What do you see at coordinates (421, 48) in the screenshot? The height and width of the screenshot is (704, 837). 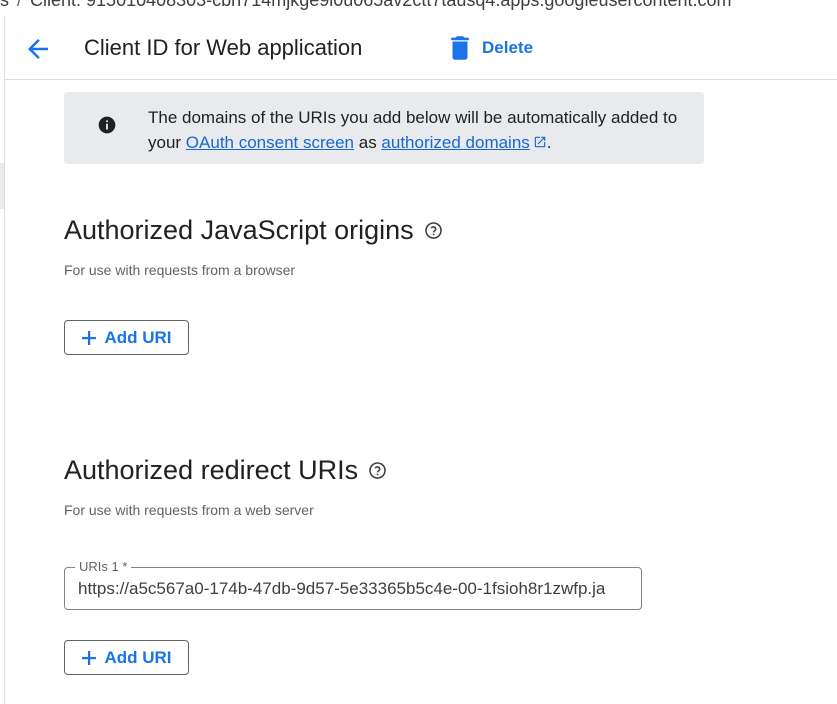 I see `page-header: Client ID for Web application Delete` at bounding box center [421, 48].